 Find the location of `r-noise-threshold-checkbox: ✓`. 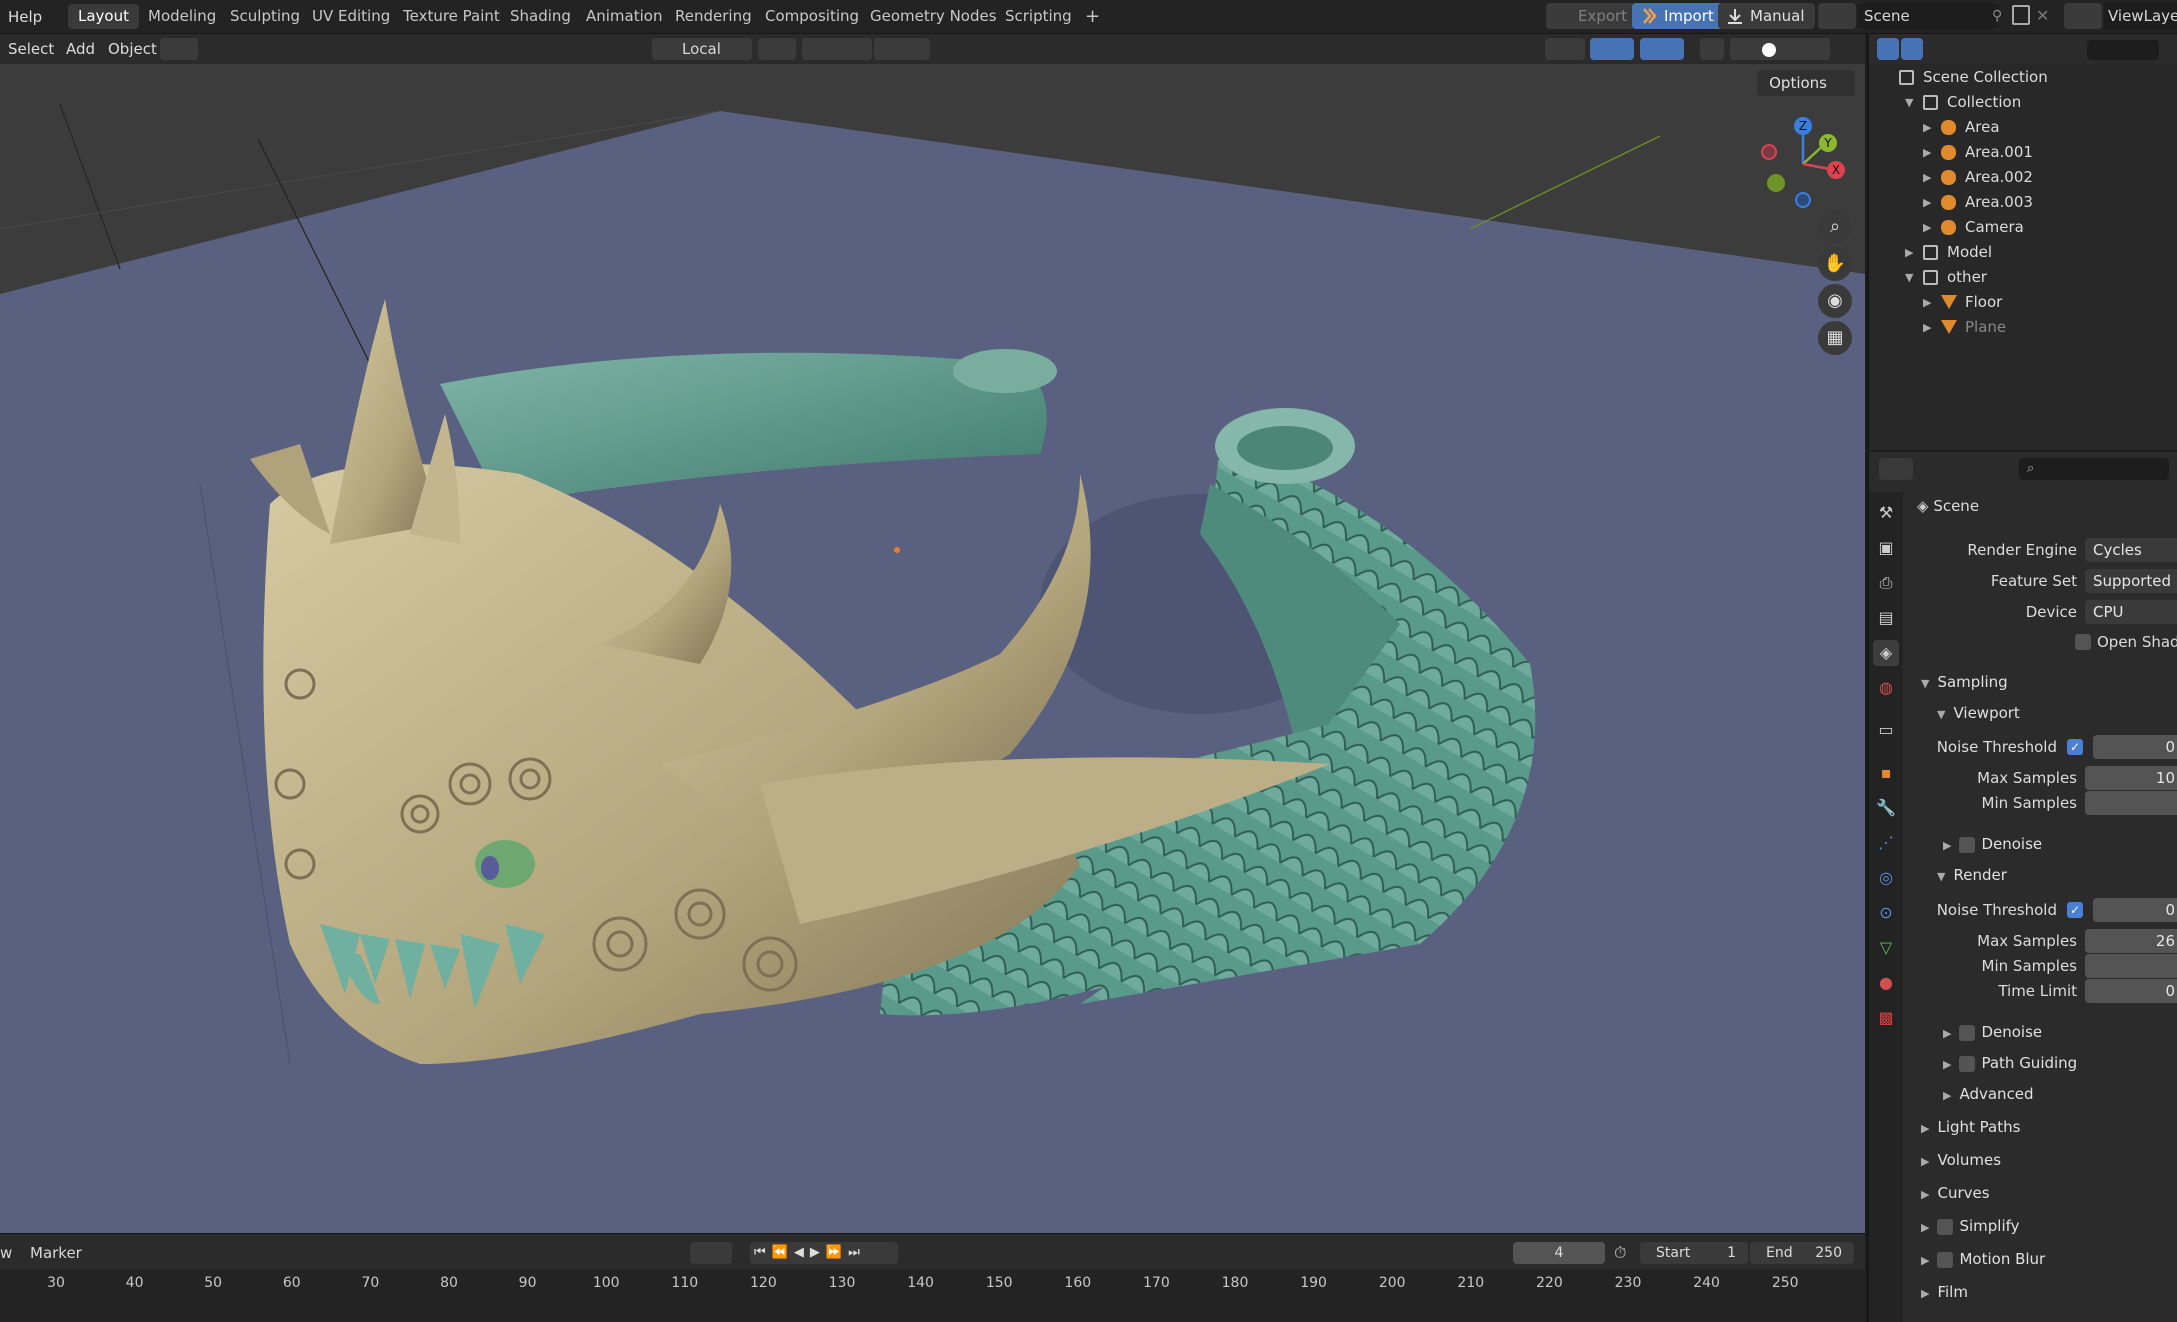

r-noise-threshold-checkbox: ✓ is located at coordinates (2075, 910).